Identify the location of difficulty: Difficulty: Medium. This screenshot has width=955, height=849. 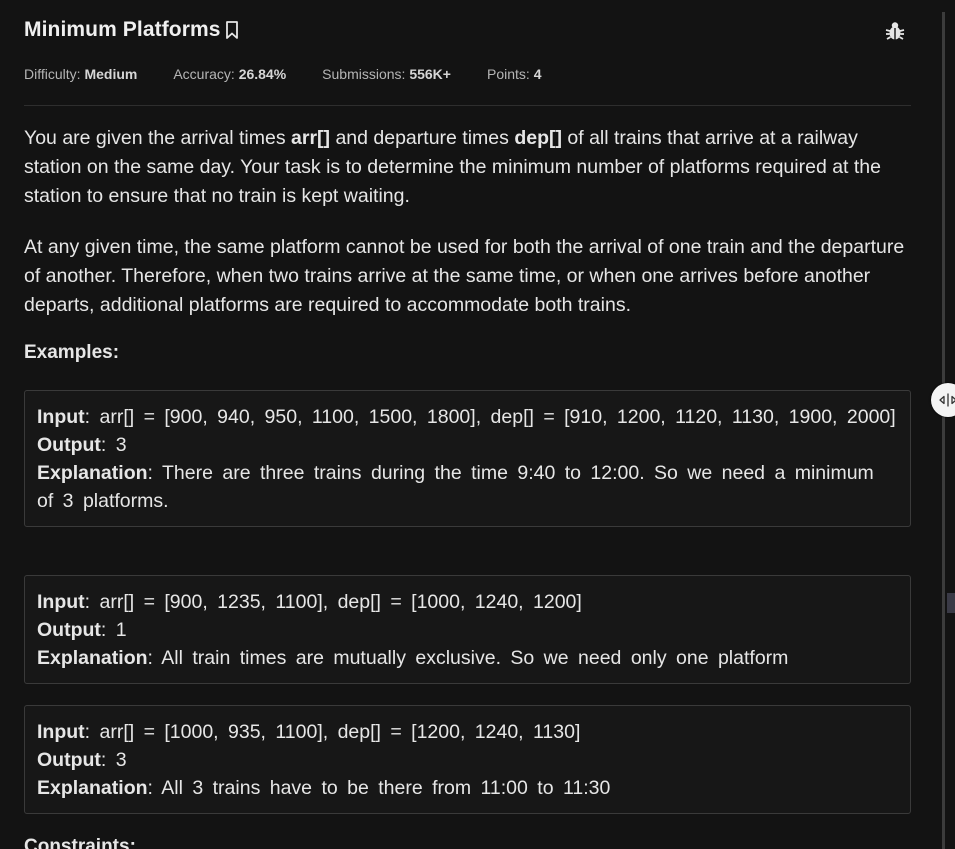
(80, 74).